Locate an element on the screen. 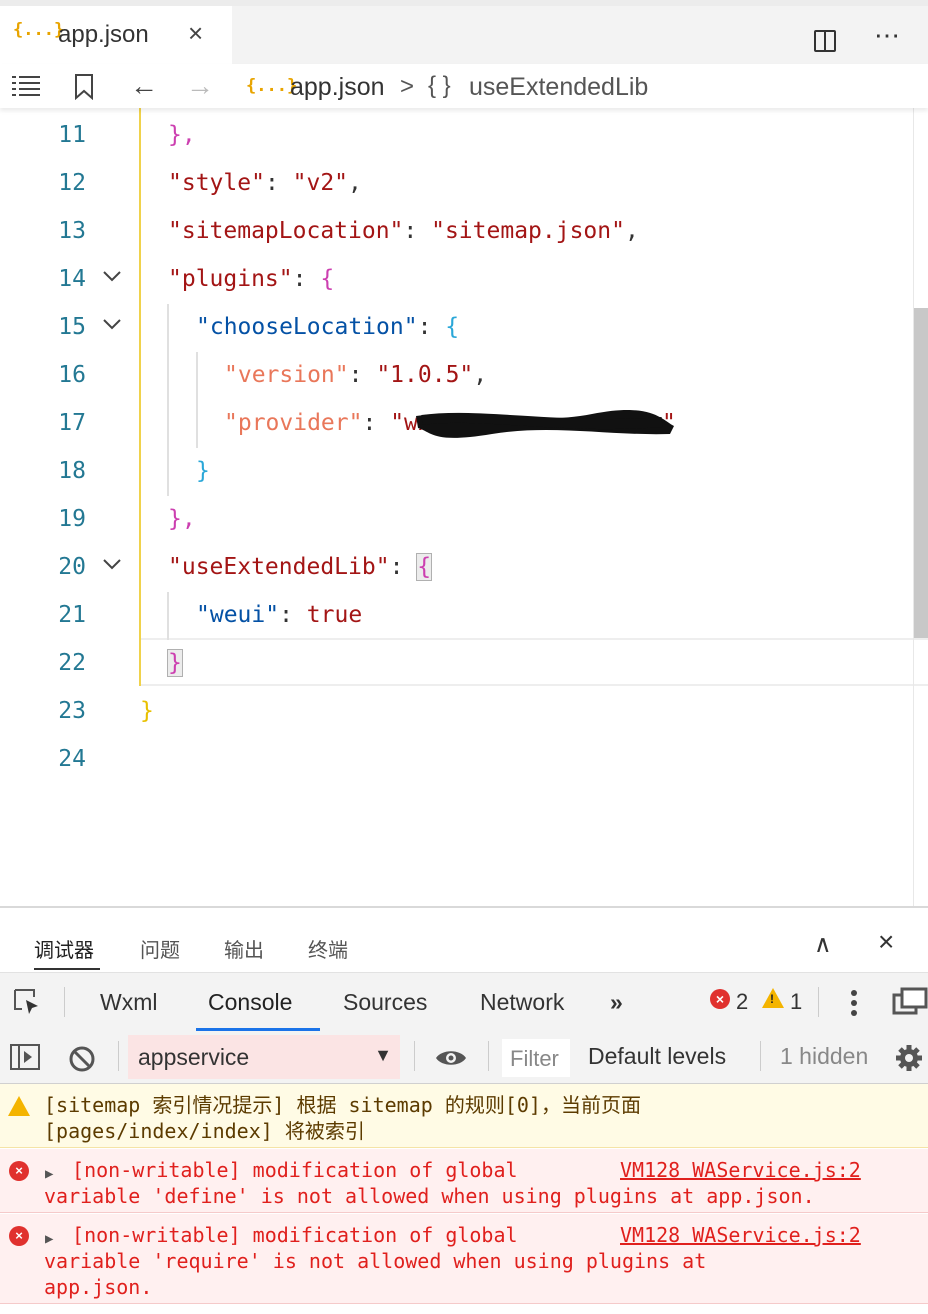 The image size is (928, 1314). tab-debugger: 调试器 is located at coordinates (64, 948).